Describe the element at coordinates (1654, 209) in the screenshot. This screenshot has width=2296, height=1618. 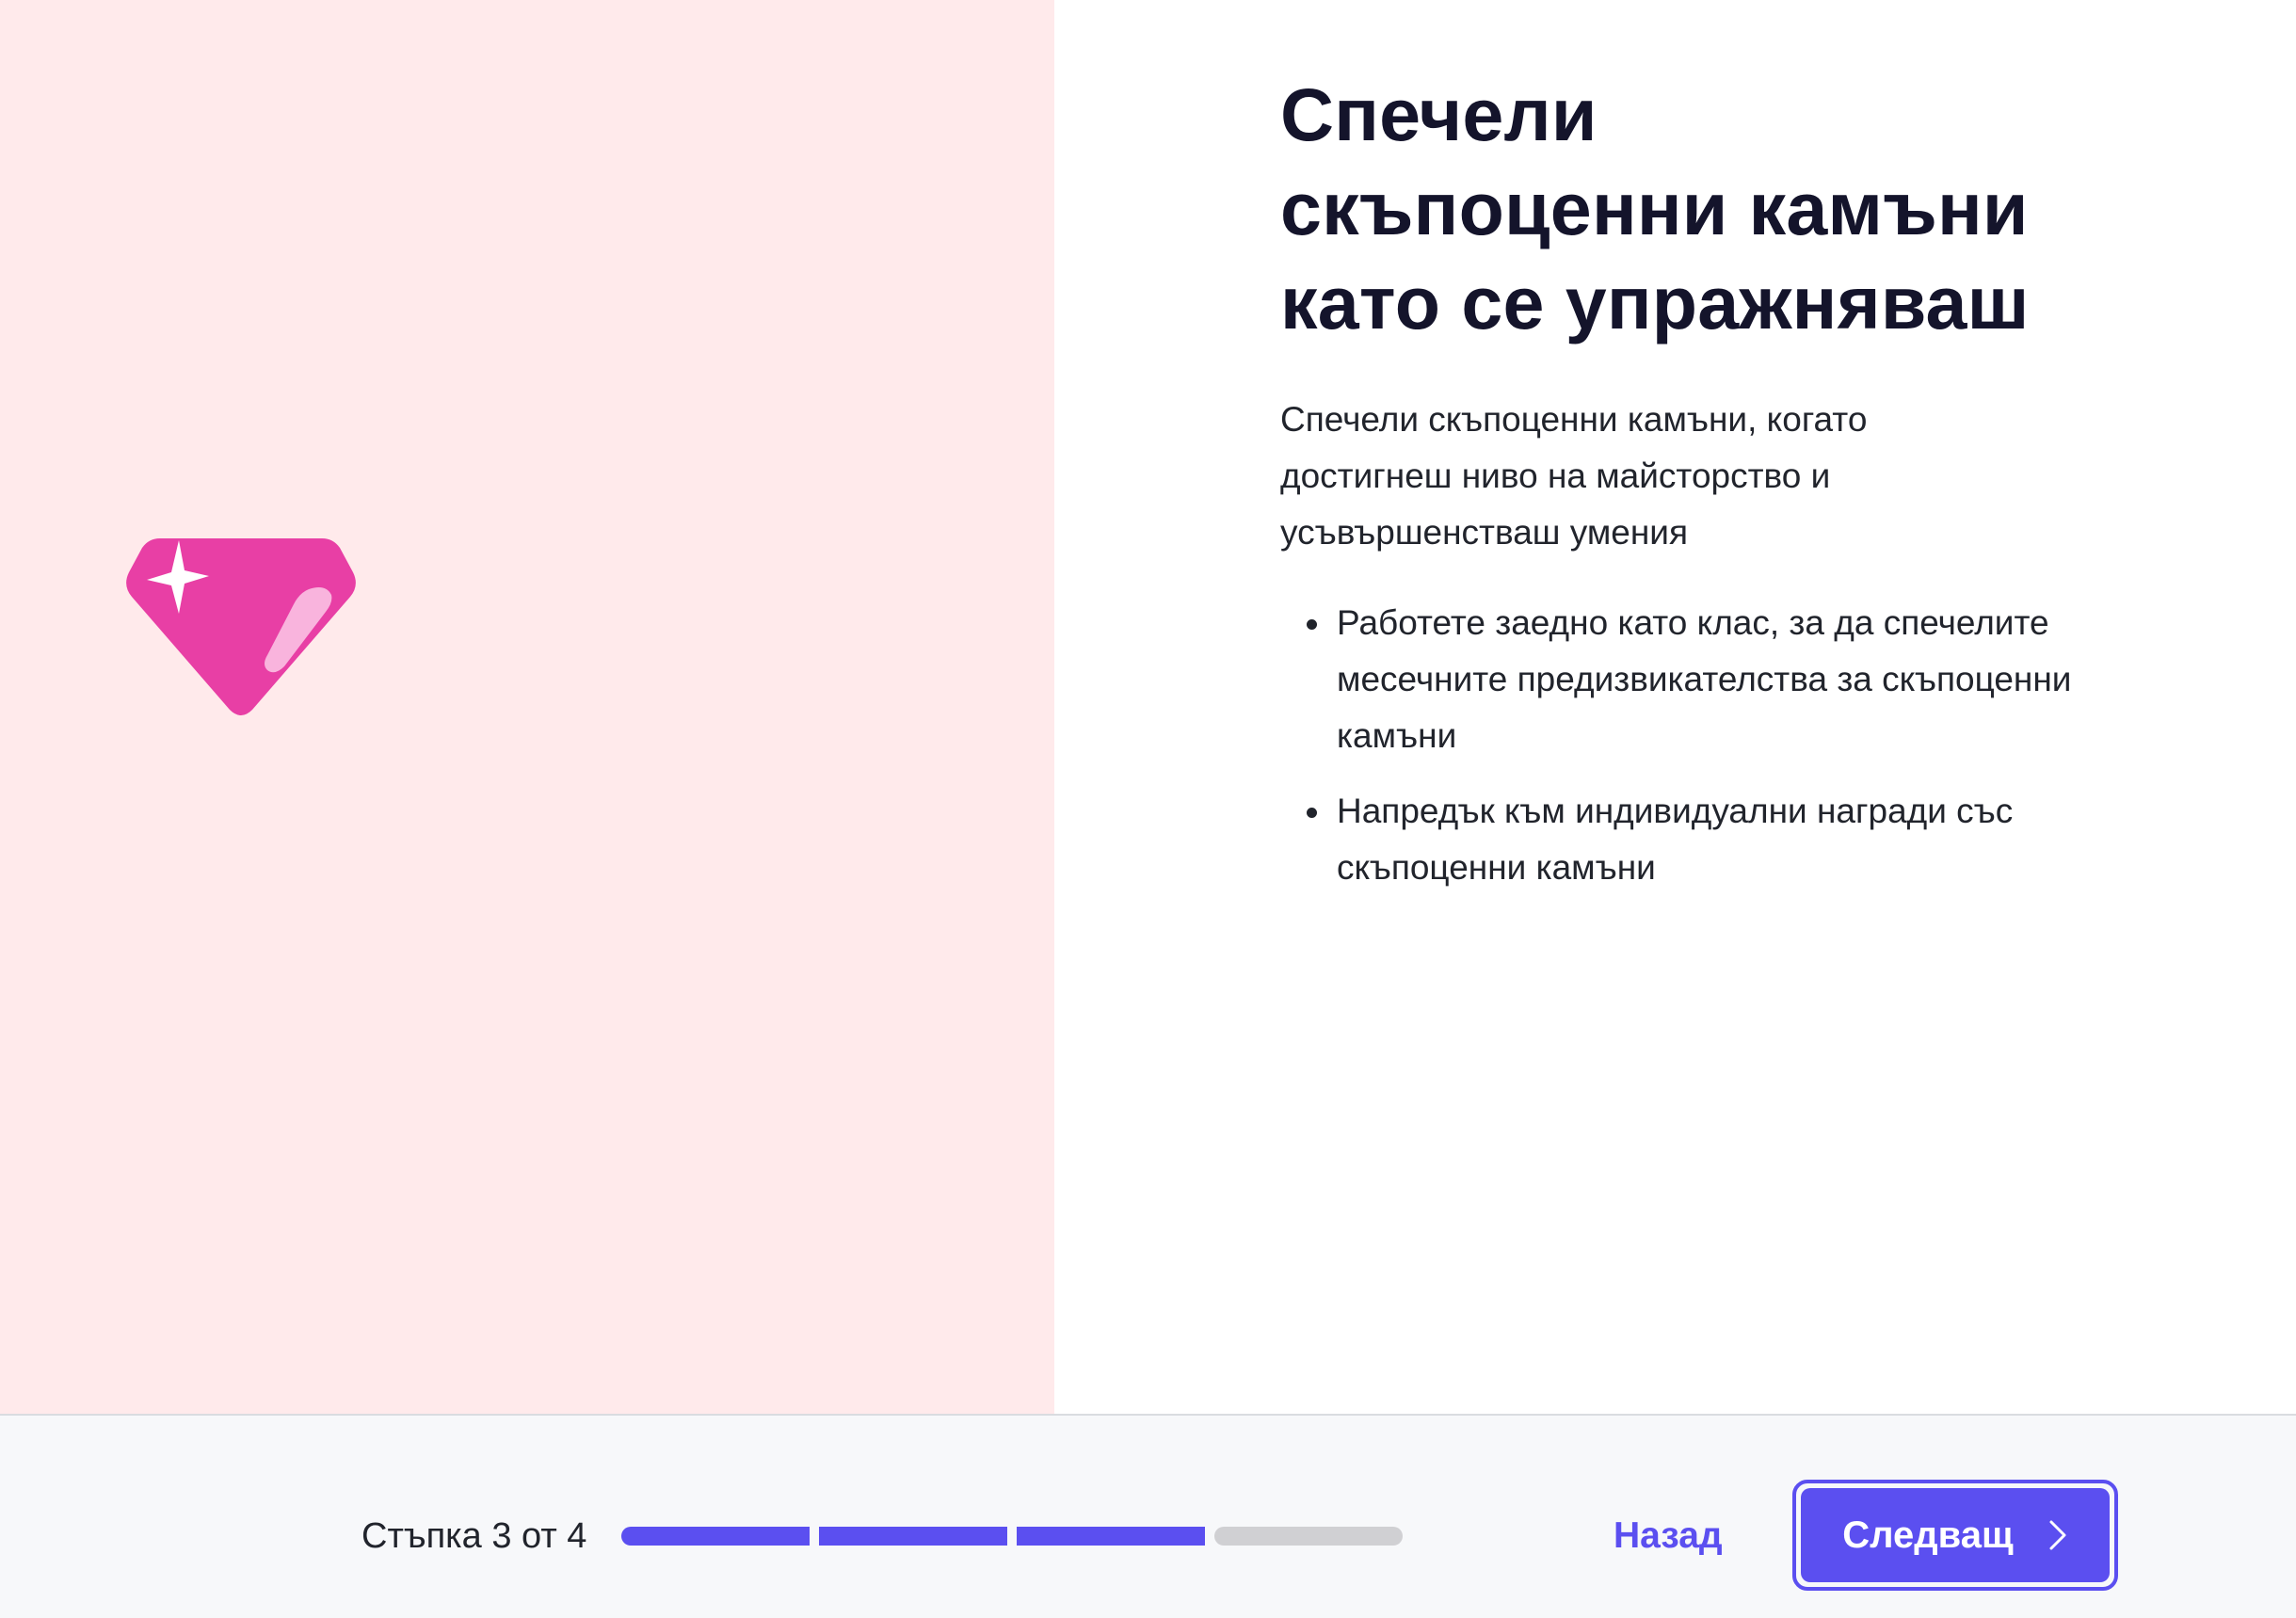
I see `title-line-2: скъпоценни камъни` at that location.